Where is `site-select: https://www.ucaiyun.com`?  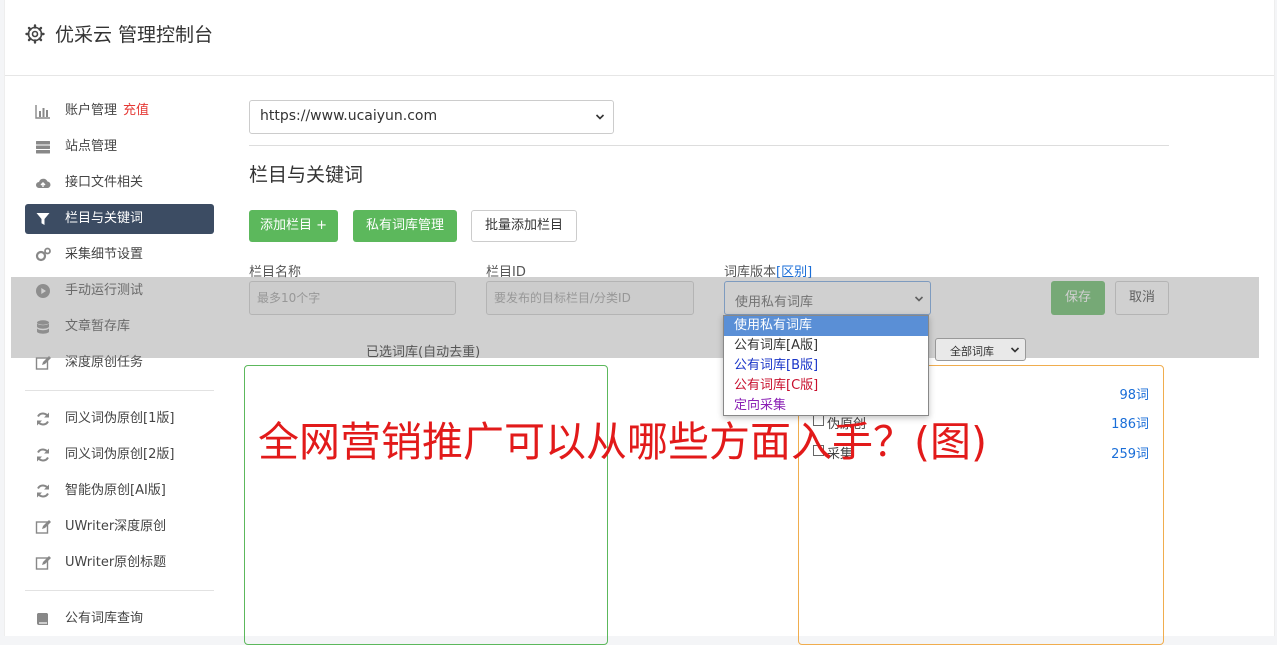
site-select: https://www.ucaiyun.com is located at coordinates (431, 117).